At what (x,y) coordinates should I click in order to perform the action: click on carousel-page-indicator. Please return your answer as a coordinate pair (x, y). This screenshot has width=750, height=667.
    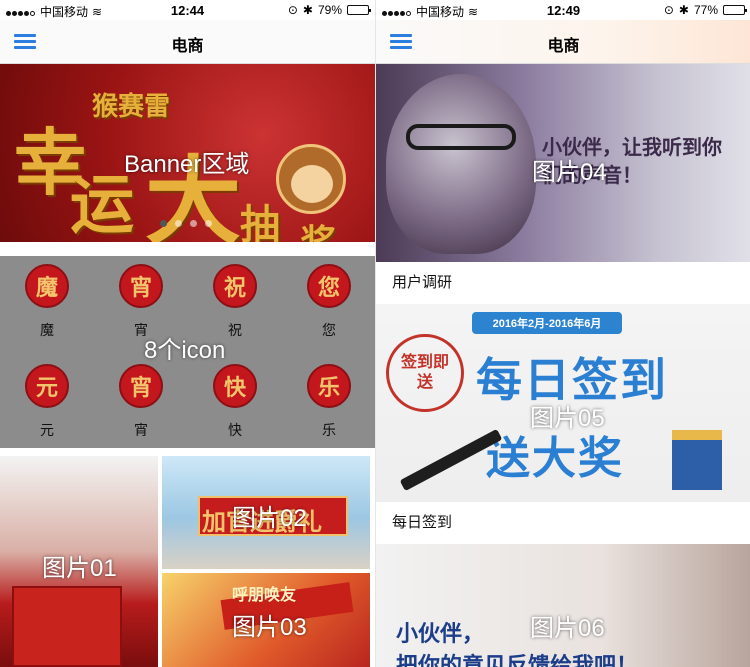
    Looking at the image, I should click on (186, 223).